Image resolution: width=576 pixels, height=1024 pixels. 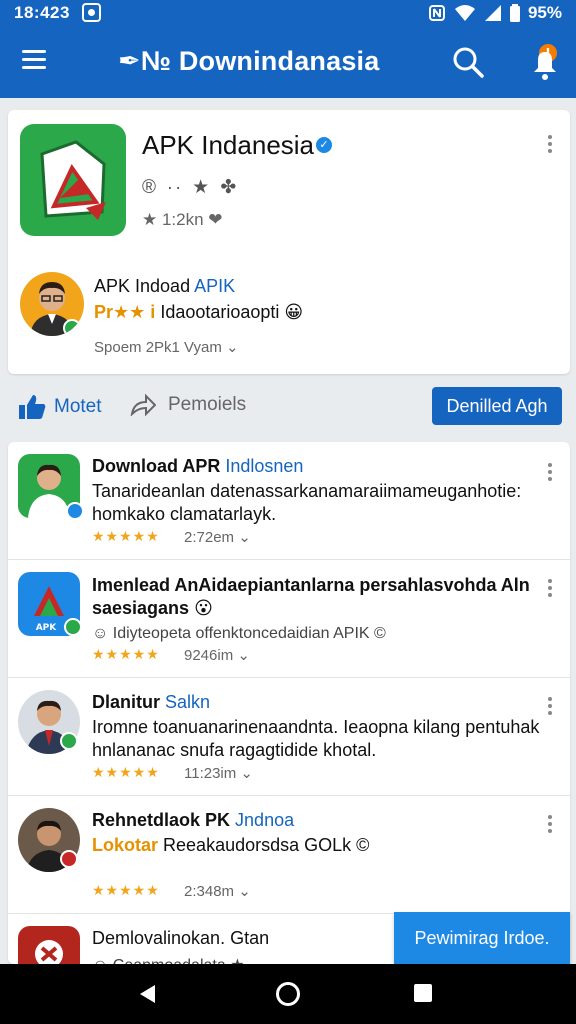 I want to click on share-button: Pemoiels, so click(x=188, y=405).